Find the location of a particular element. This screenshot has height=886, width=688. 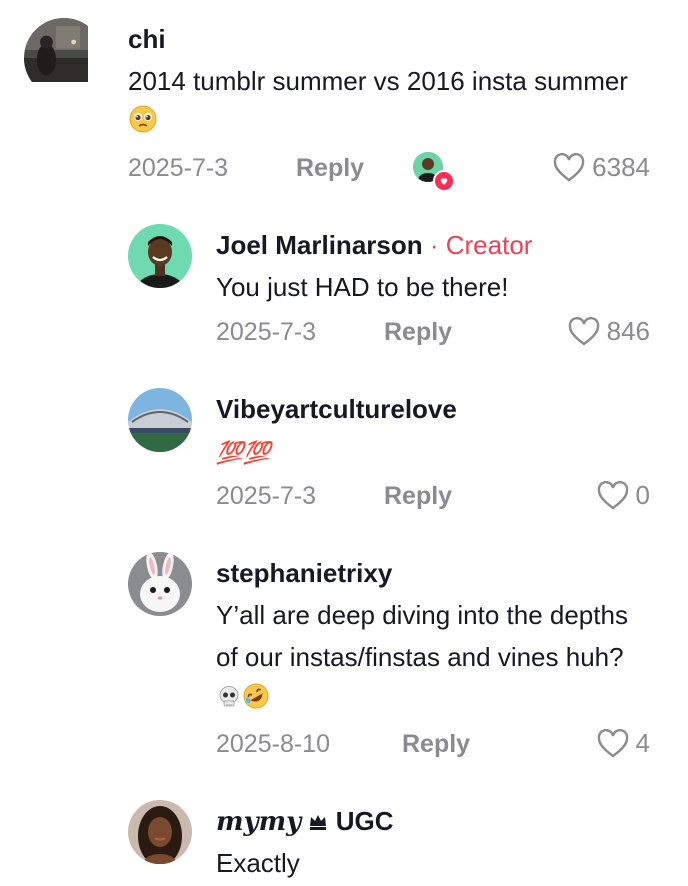

avatar-chi is located at coordinates (64, 58).